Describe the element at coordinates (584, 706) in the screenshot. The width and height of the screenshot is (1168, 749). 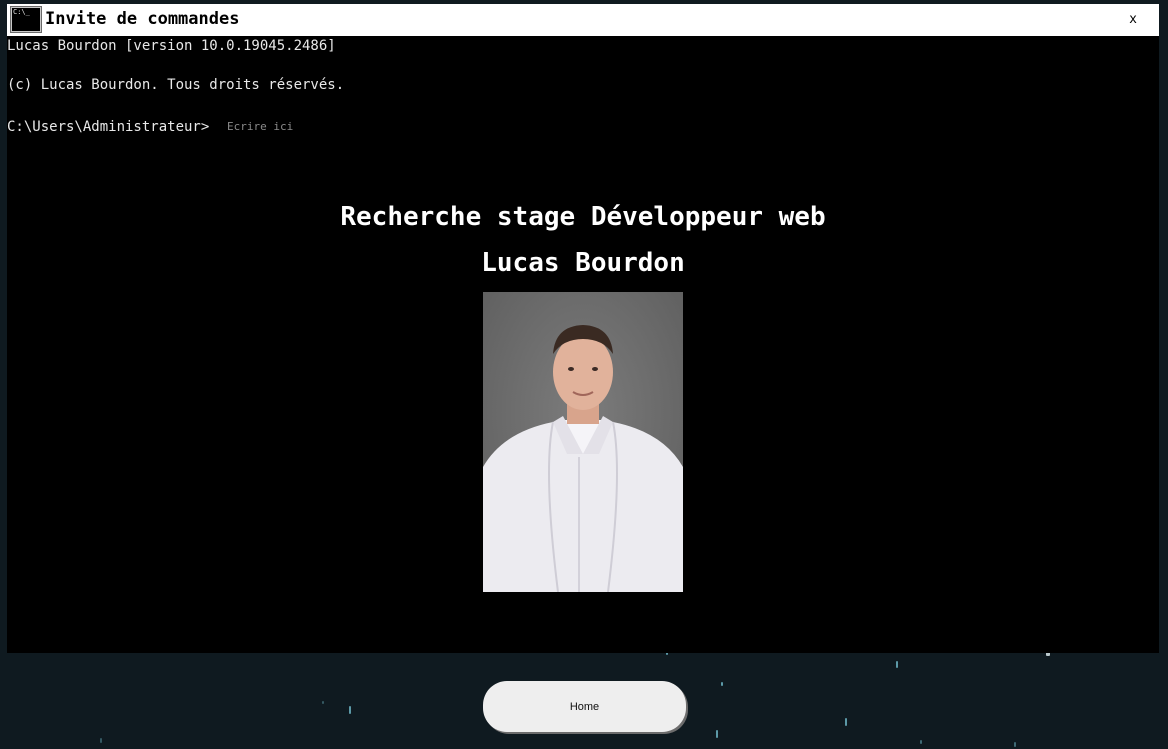
I see `home-button: Home` at that location.